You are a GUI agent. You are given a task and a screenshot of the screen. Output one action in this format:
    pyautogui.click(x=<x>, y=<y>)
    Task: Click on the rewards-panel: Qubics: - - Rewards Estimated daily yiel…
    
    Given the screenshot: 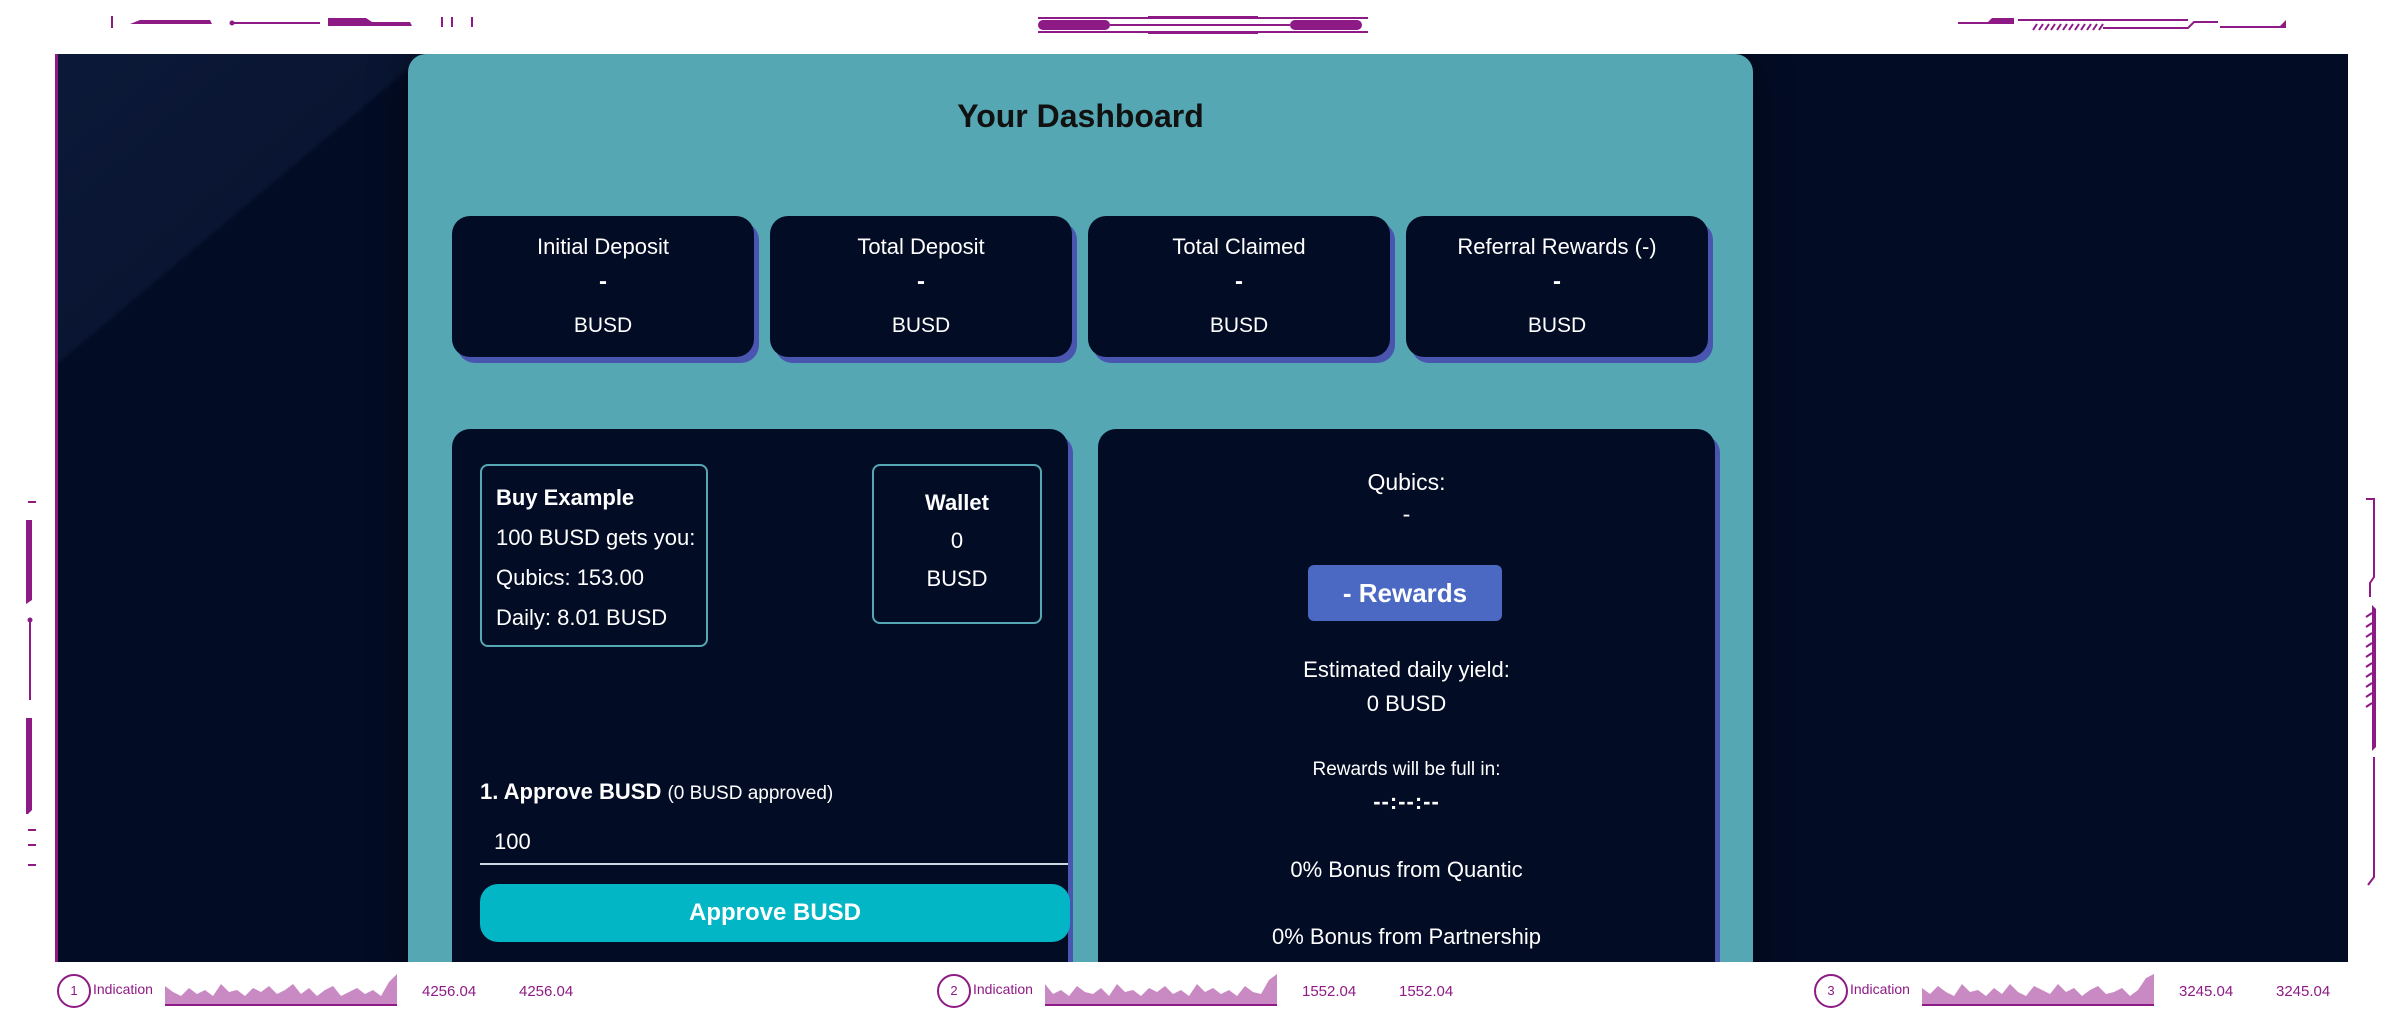 What is the action you would take?
    pyautogui.click(x=1406, y=695)
    